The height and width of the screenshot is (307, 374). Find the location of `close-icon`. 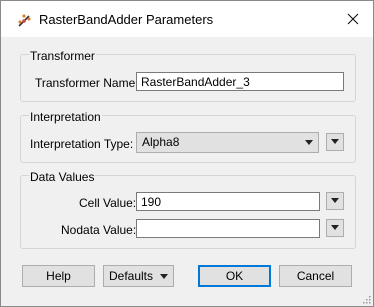

close-icon is located at coordinates (353, 19).